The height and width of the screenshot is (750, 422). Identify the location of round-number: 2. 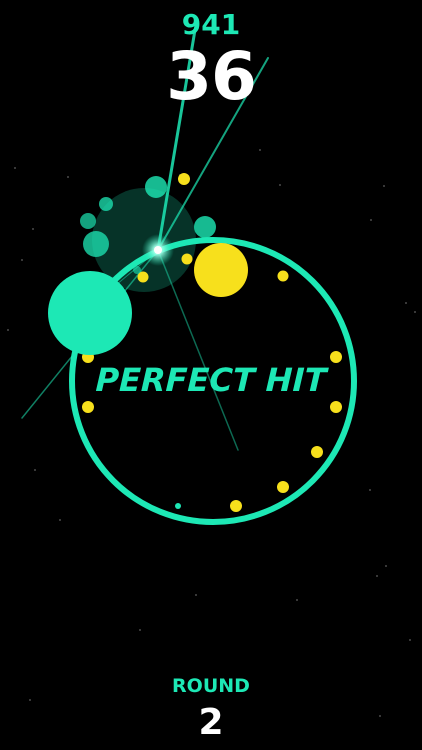
(211, 722).